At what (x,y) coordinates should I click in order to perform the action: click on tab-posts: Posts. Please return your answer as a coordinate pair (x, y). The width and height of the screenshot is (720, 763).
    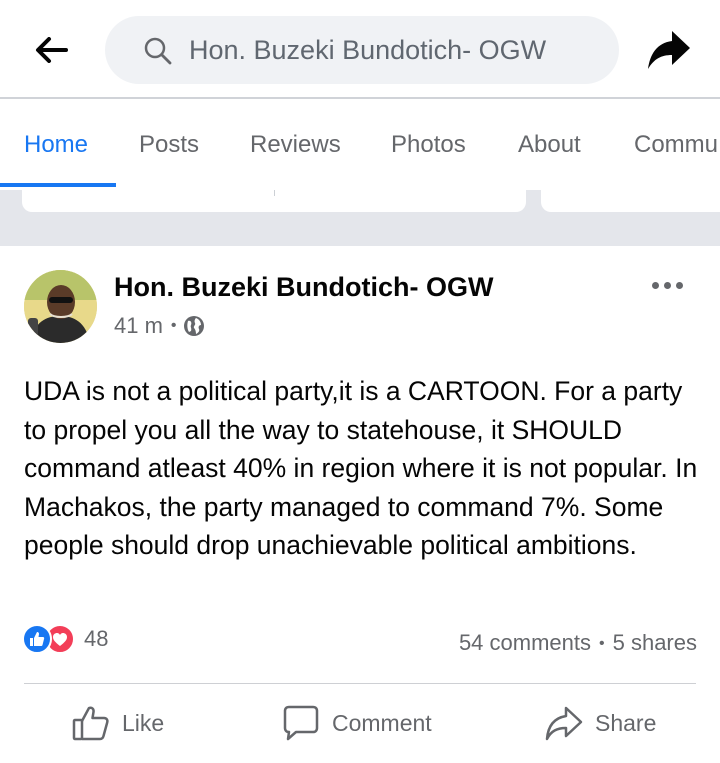
    Looking at the image, I should click on (169, 145).